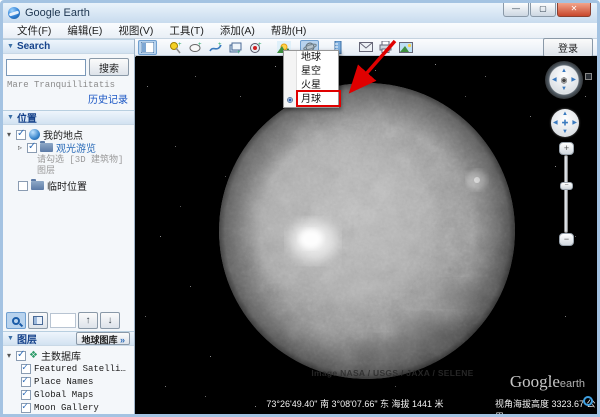  Describe the element at coordinates (516, 10) in the screenshot. I see `minimize-button: —` at that location.